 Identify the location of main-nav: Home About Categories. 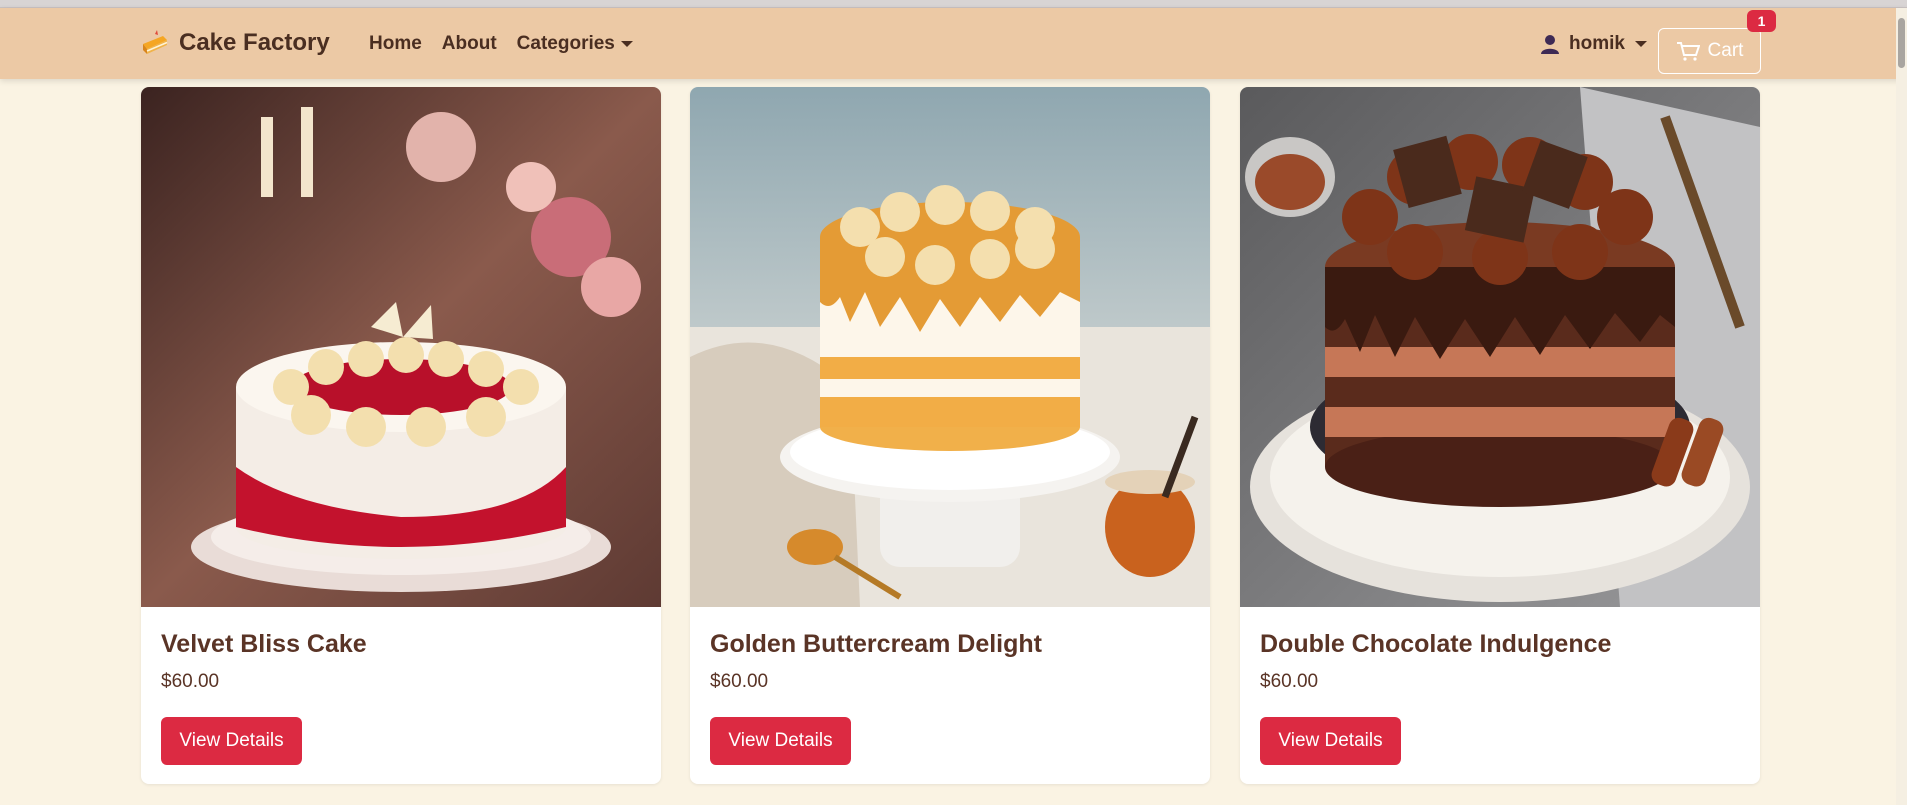
(501, 44).